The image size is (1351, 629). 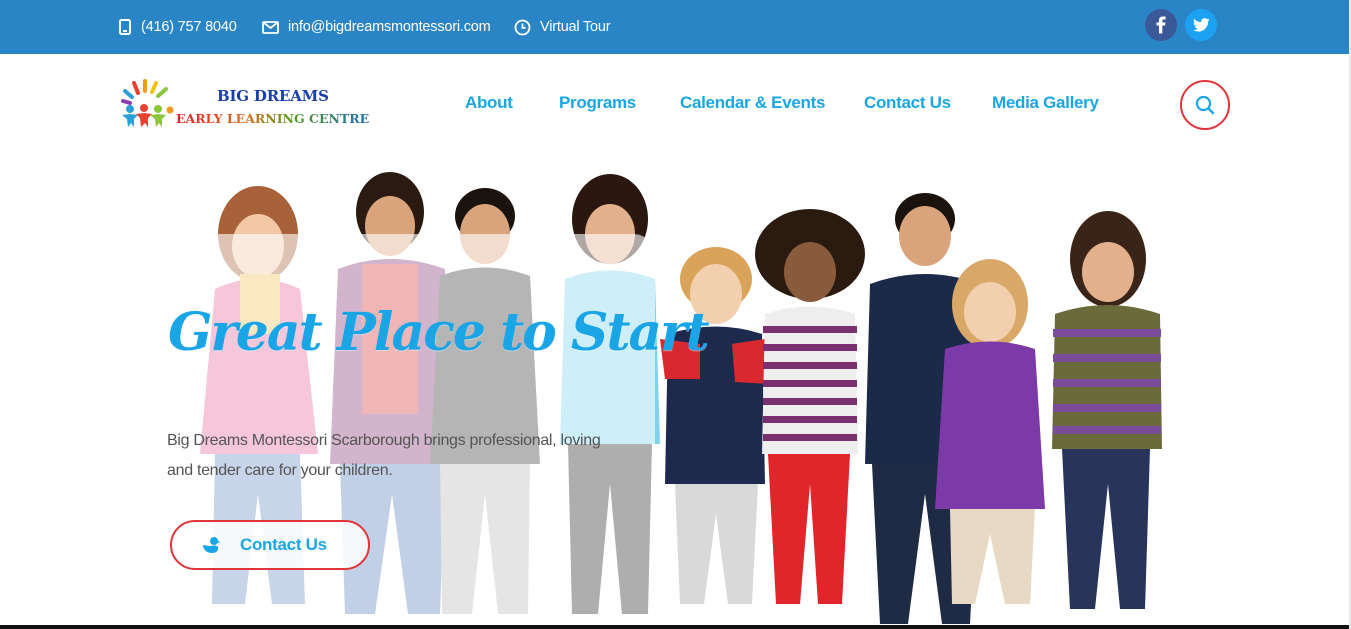 What do you see at coordinates (907, 103) in the screenshot?
I see `nav-contact-us: Contact Us` at bounding box center [907, 103].